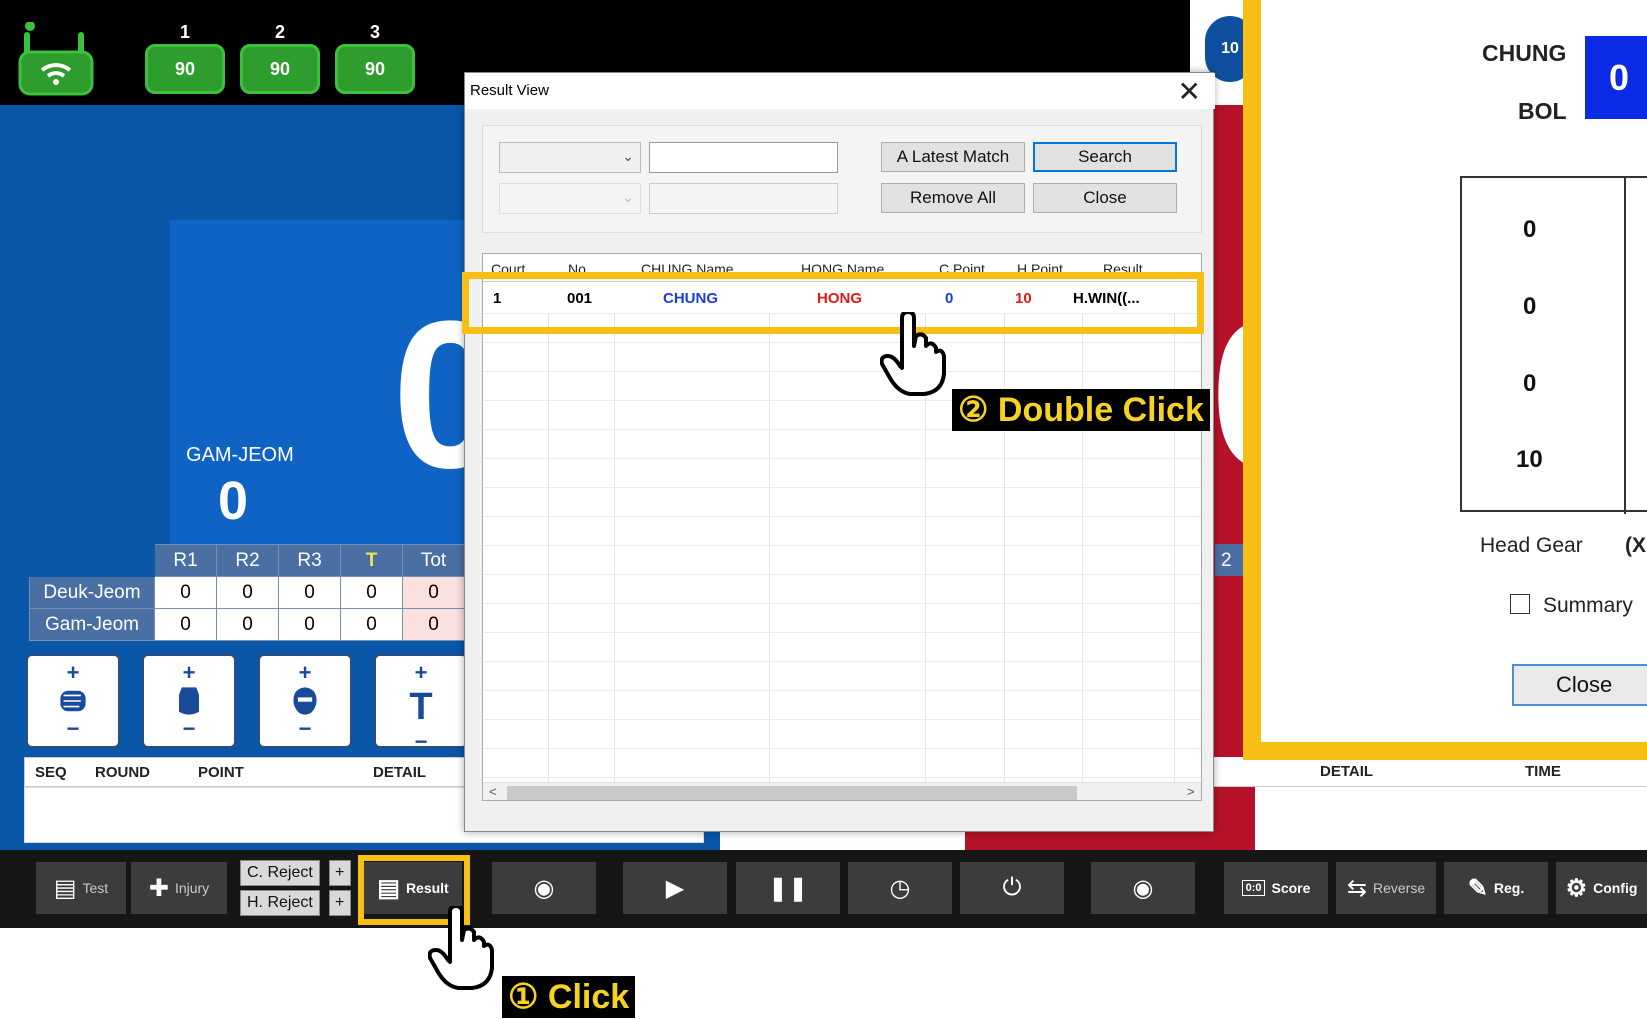  I want to click on summary-label: Summary, so click(1588, 605).